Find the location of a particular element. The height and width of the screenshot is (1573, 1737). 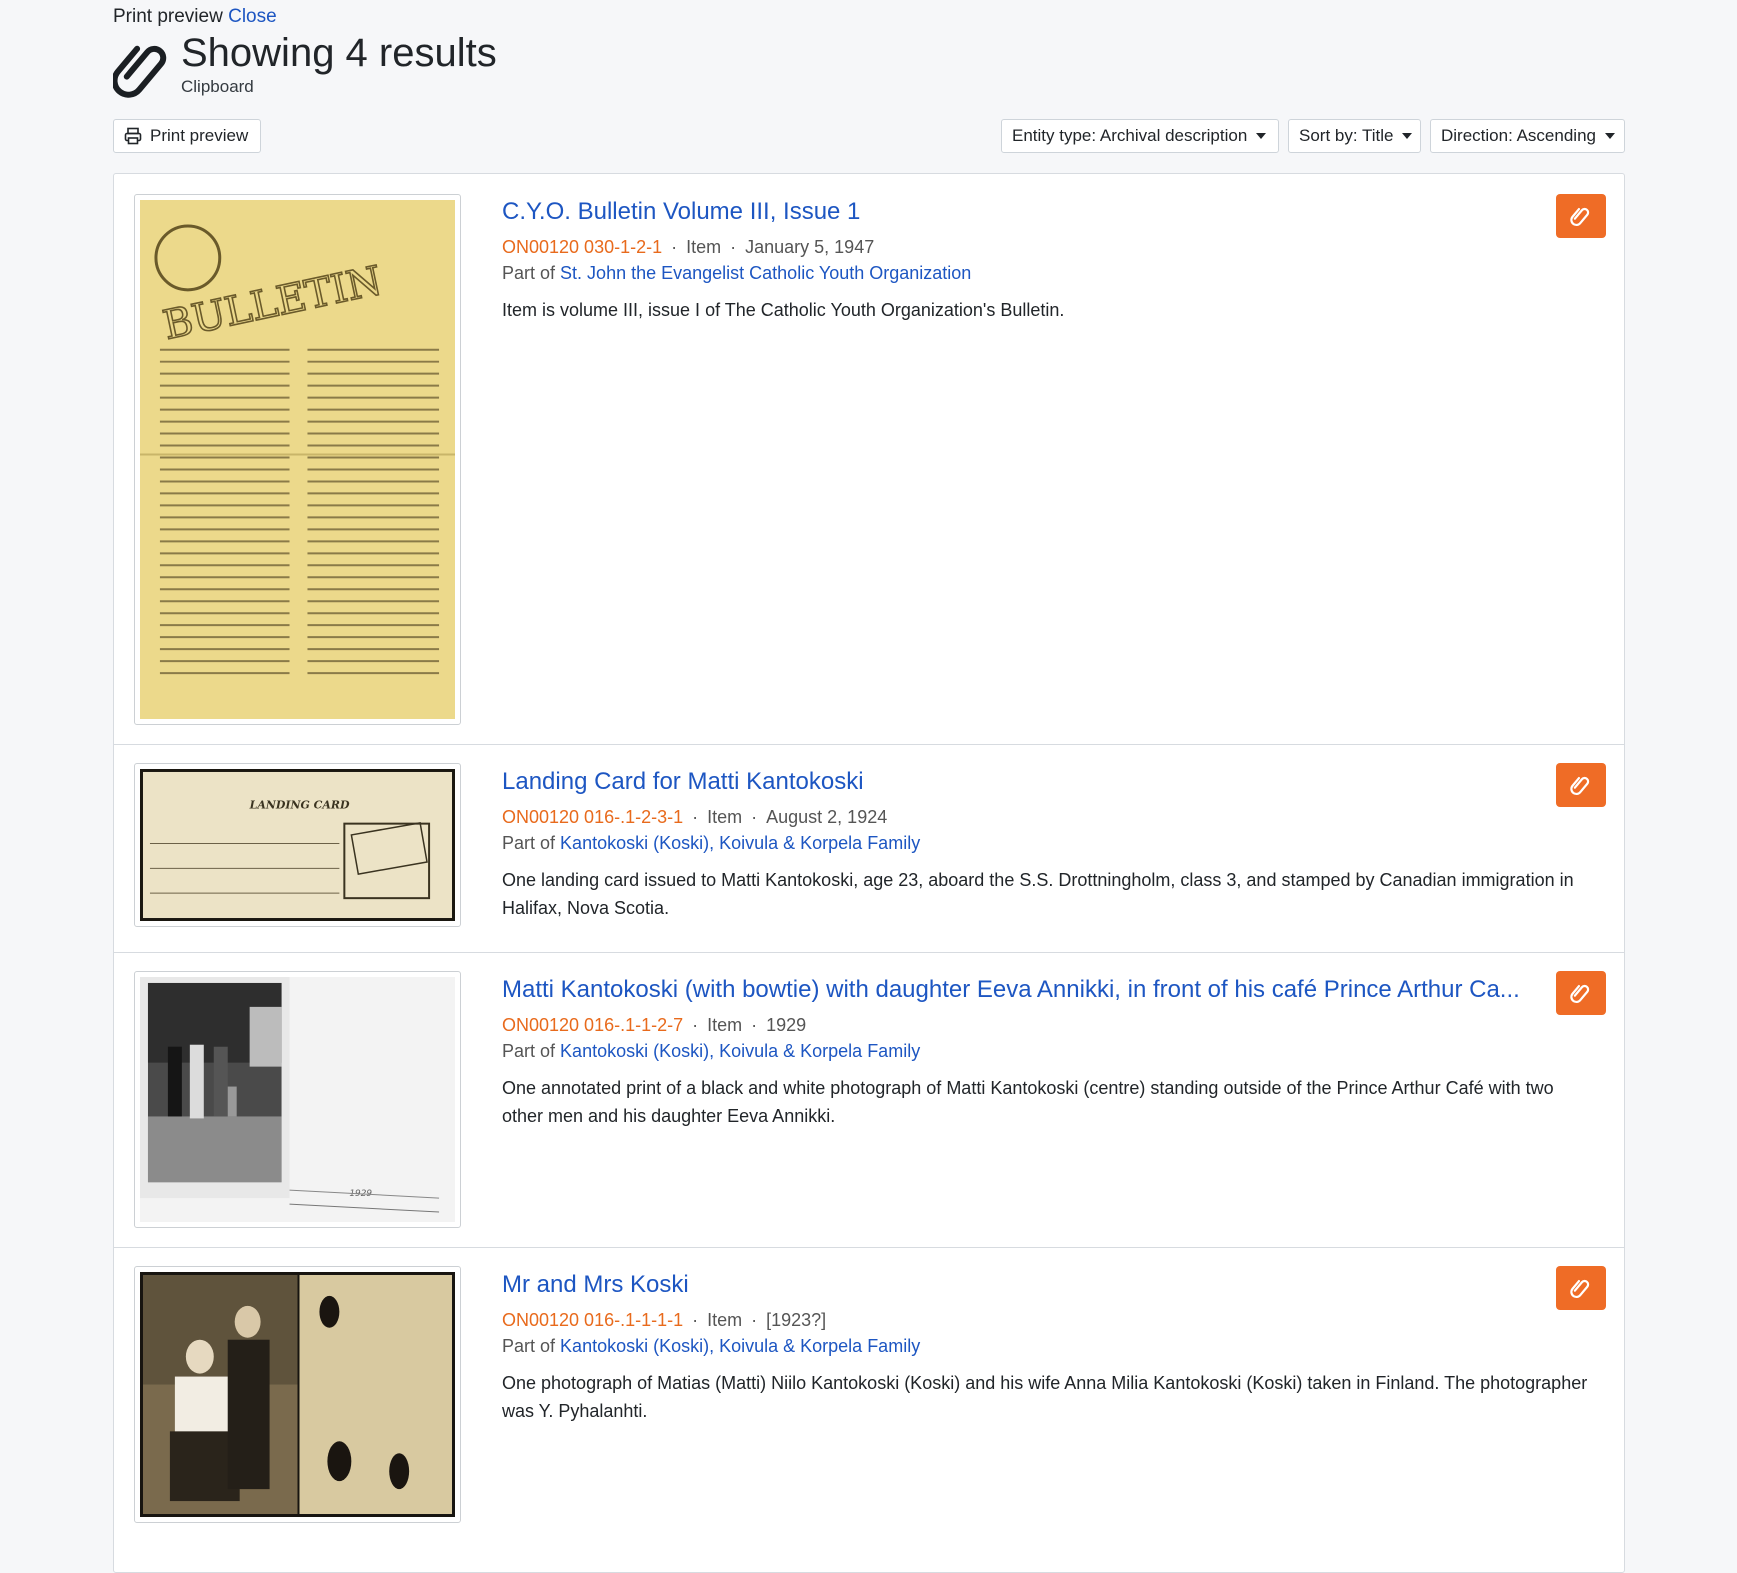

result-thumbnail is located at coordinates (297, 1394).